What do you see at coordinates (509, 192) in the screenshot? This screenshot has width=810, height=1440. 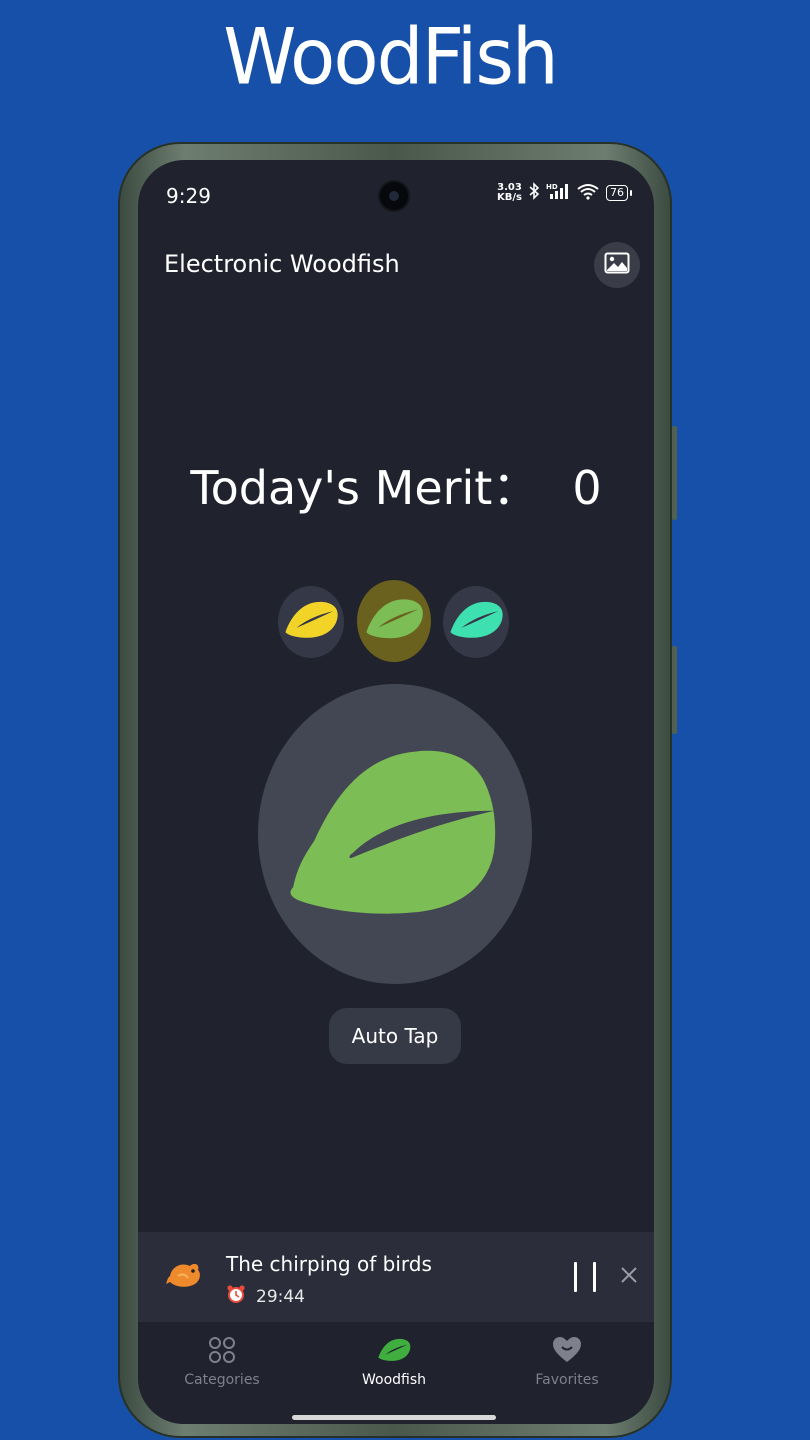 I see `network-speed: 3.03 KB/s` at bounding box center [509, 192].